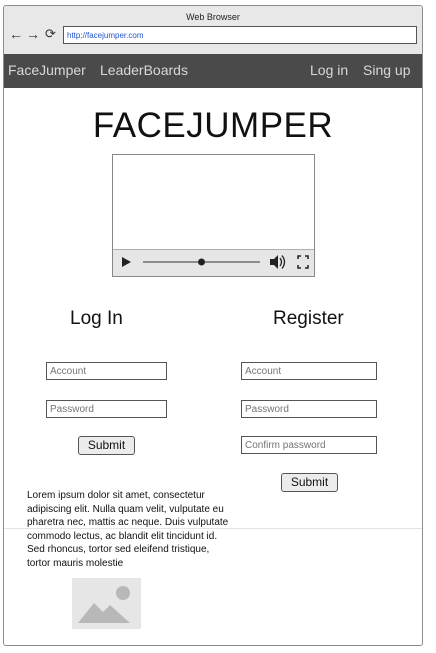 The image size is (436, 653). I want to click on register-confirm-password-input, so click(309, 445).